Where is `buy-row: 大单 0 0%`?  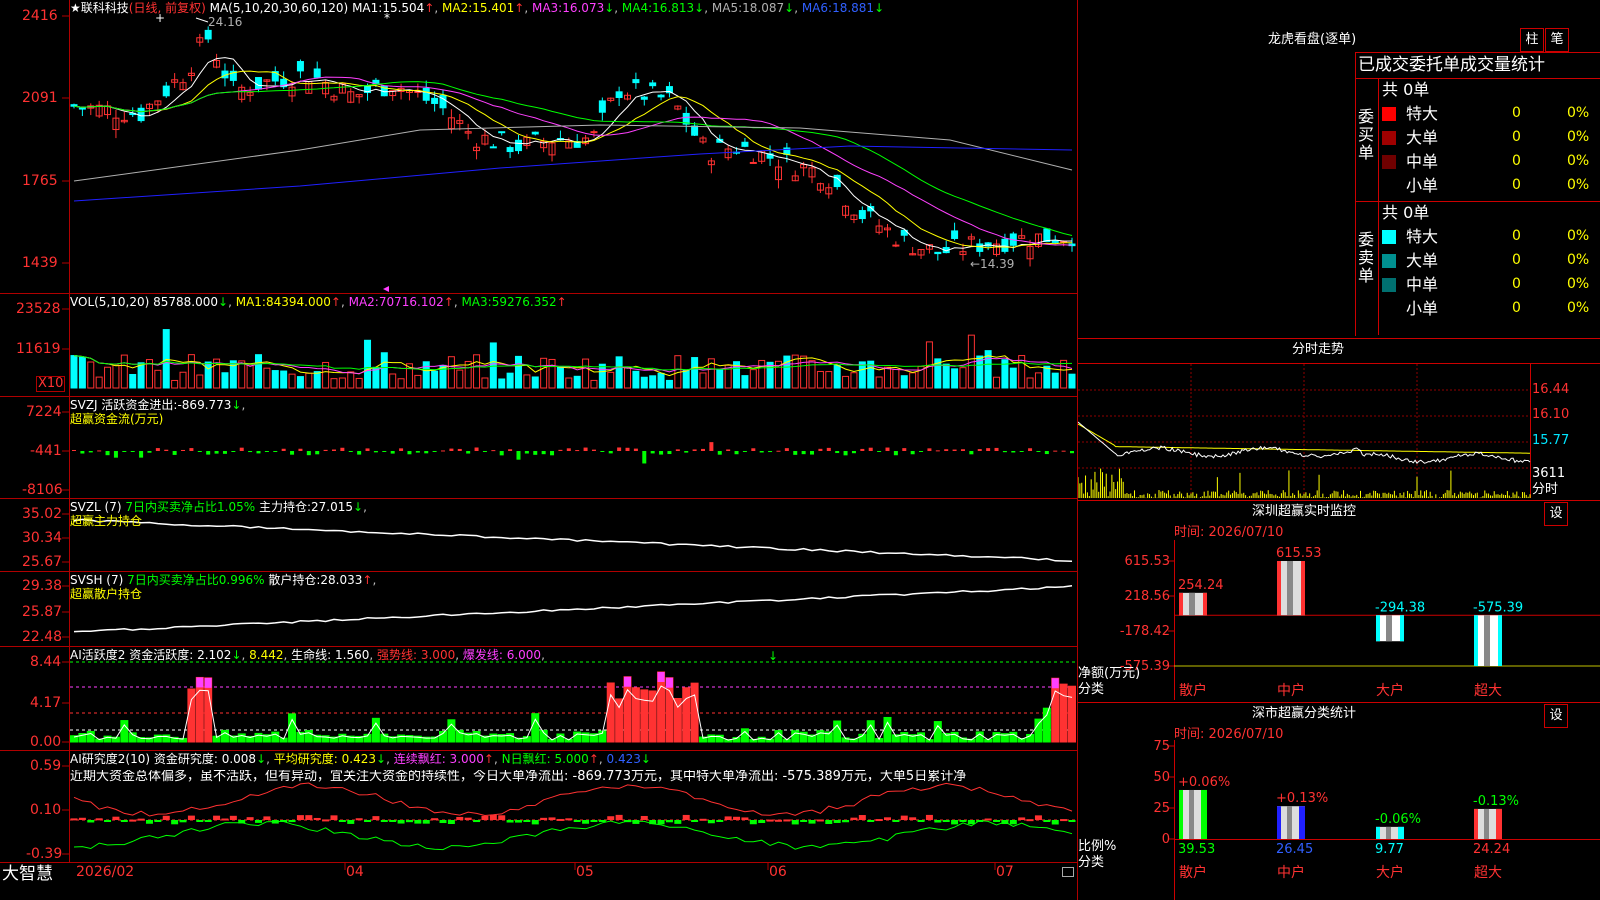
buy-row: 大单 0 0% is located at coordinates (1491, 138).